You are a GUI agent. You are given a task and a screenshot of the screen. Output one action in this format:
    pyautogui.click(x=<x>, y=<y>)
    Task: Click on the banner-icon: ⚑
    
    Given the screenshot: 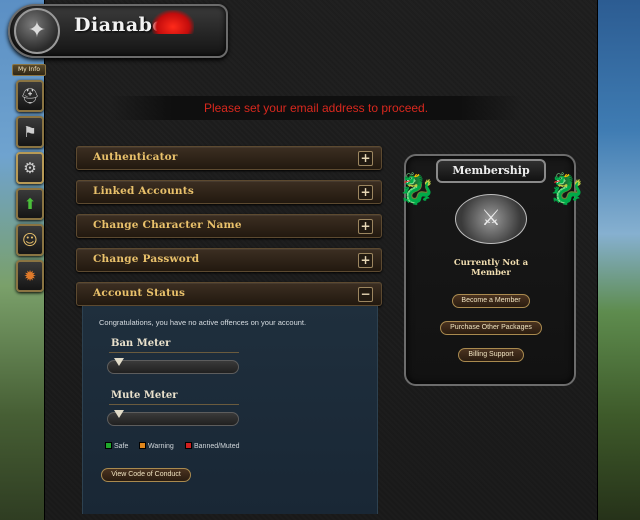 What is the action you would take?
    pyautogui.click(x=30, y=132)
    